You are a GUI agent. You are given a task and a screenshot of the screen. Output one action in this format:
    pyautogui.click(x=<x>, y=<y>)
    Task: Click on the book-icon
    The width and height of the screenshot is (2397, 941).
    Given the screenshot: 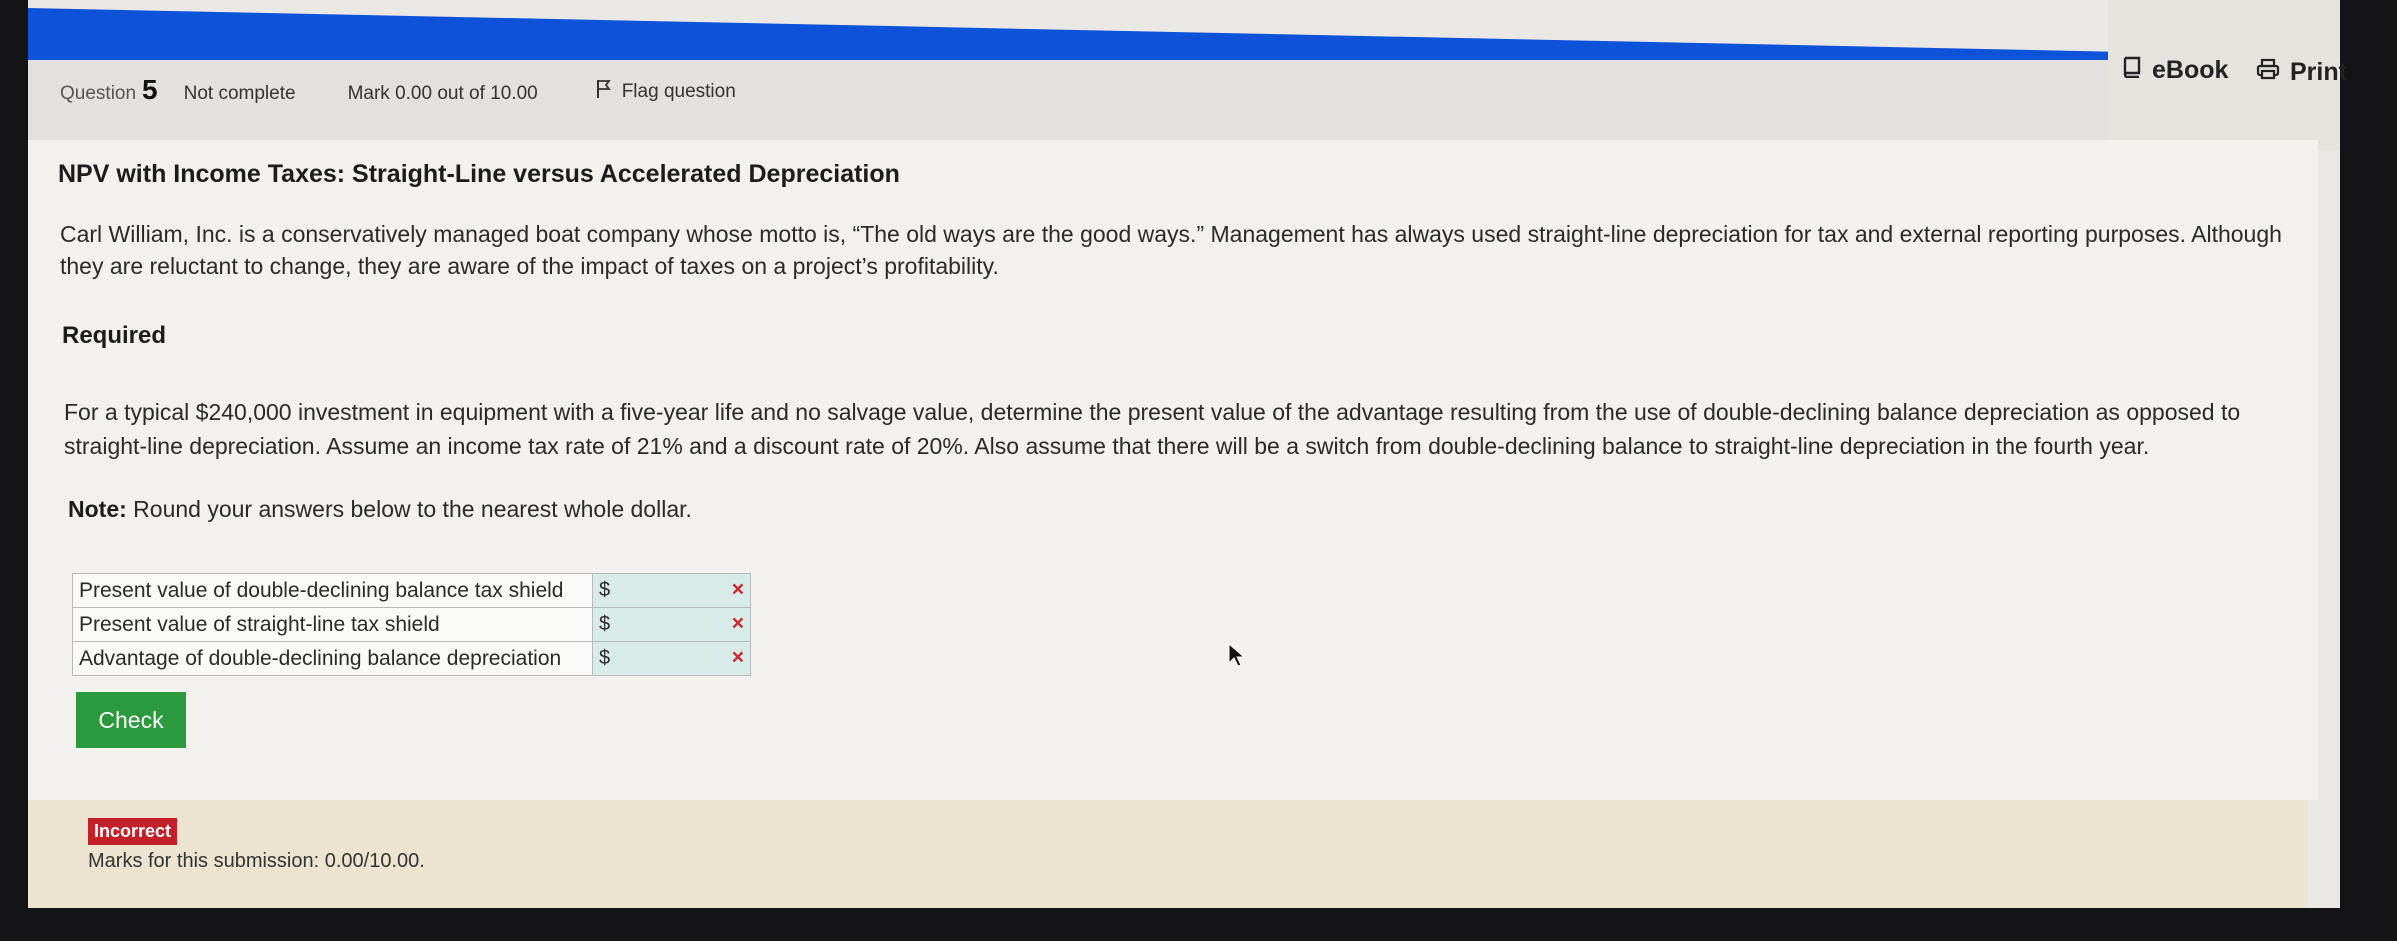 What is the action you would take?
    pyautogui.click(x=2132, y=70)
    